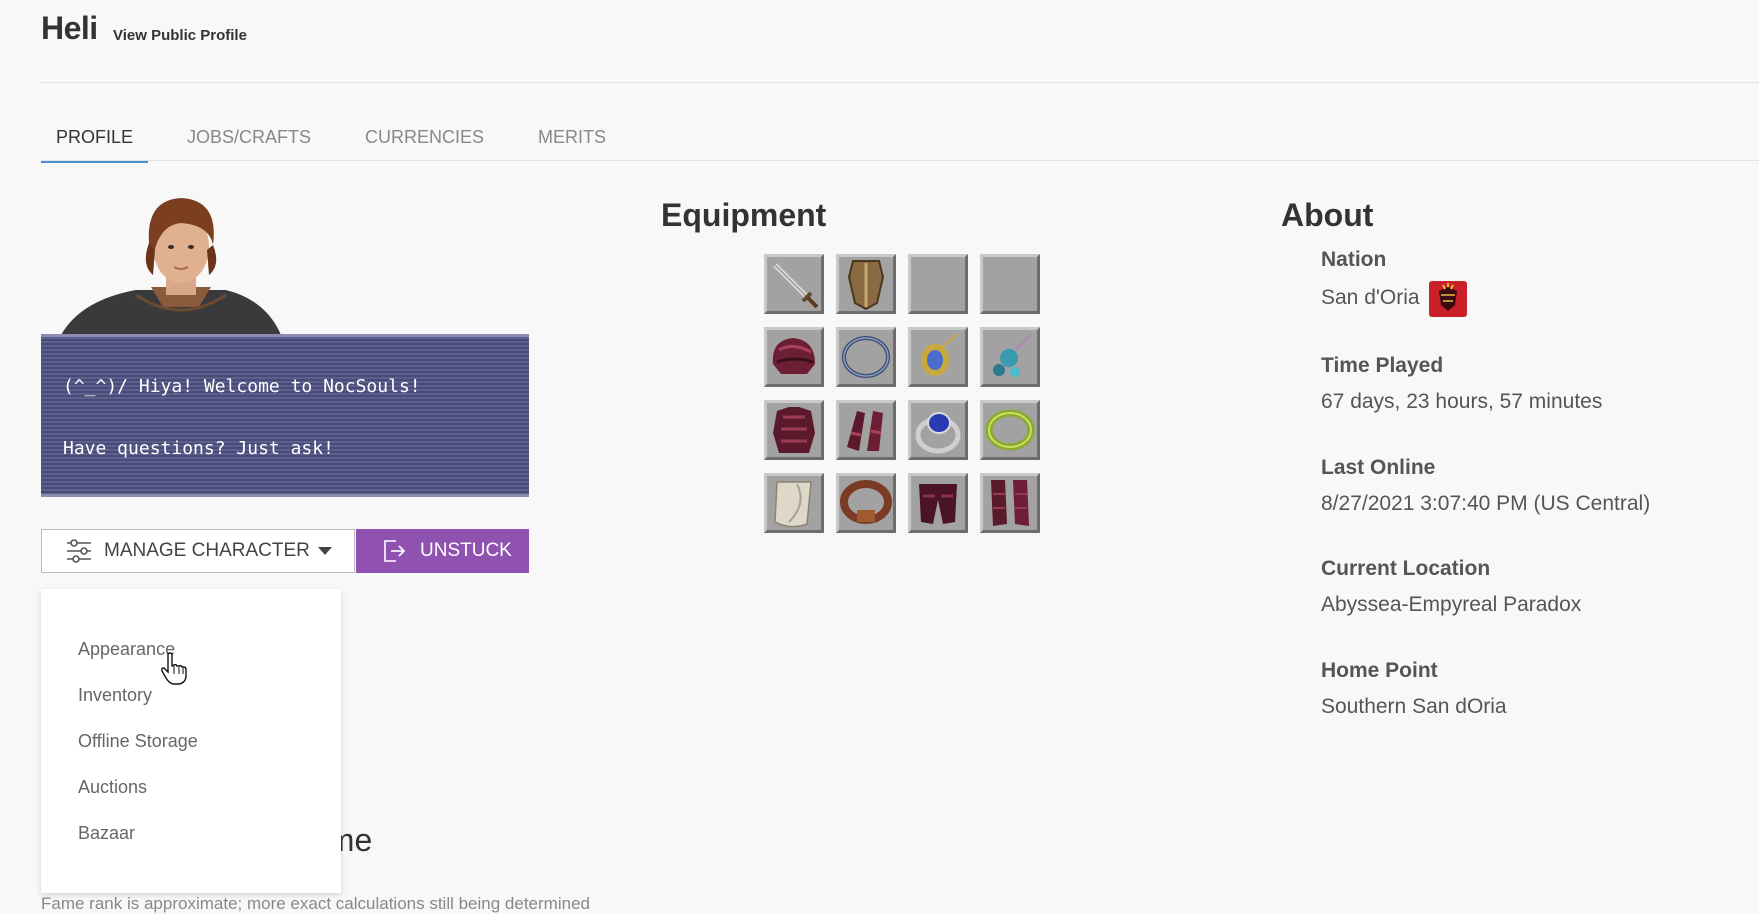 This screenshot has height=914, width=1759. I want to click on shield-icon, so click(866, 285).